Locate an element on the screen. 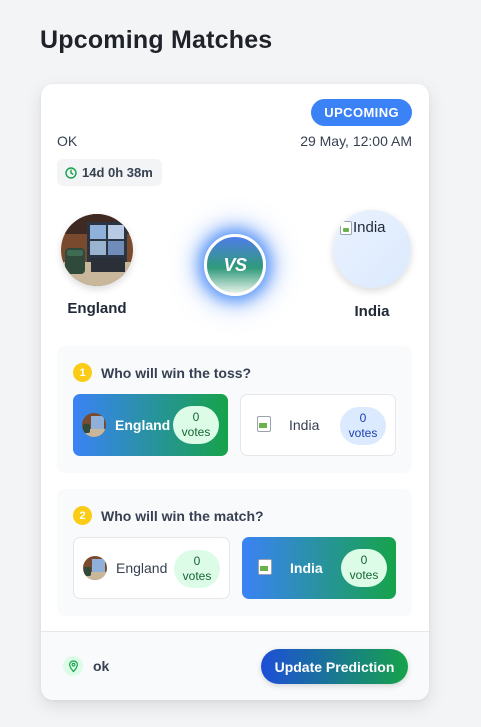 This screenshot has width=481, height=727. card-footer: ok Update Prediction is located at coordinates (235, 665).